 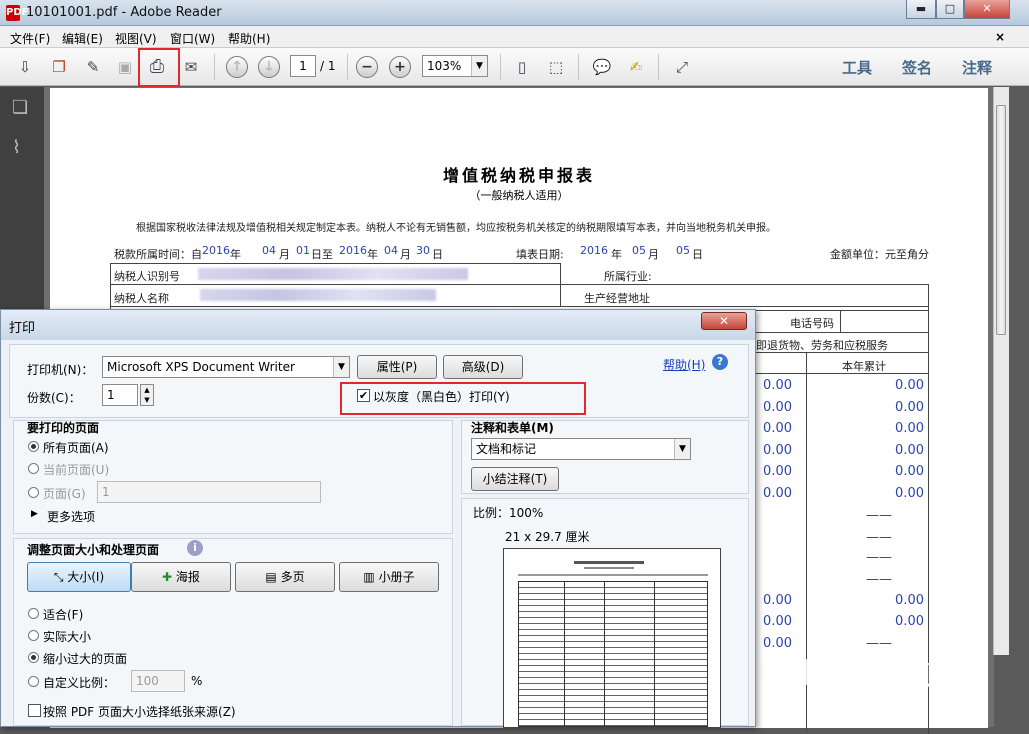 I want to click on fill-date-year: 2016, so click(x=594, y=250).